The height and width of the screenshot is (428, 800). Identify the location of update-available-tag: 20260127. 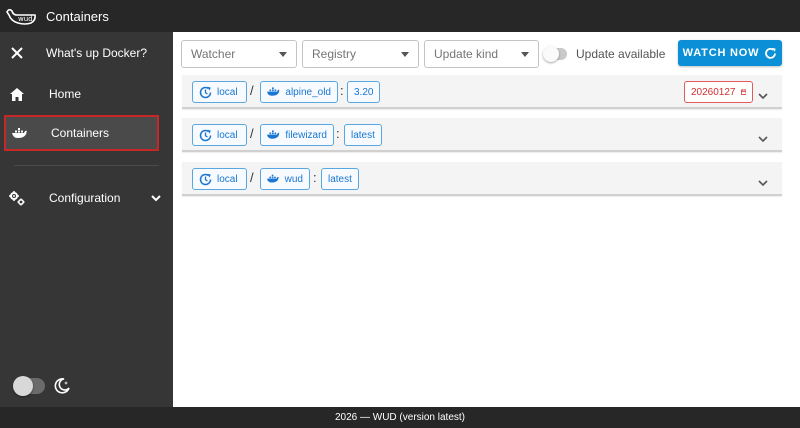
(718, 92).